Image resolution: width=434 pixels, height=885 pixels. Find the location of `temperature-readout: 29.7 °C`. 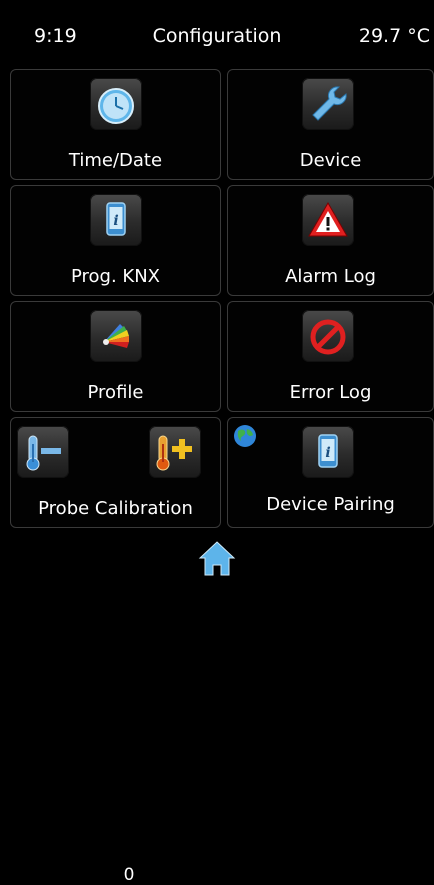

temperature-readout: 29.7 °C is located at coordinates (394, 36).